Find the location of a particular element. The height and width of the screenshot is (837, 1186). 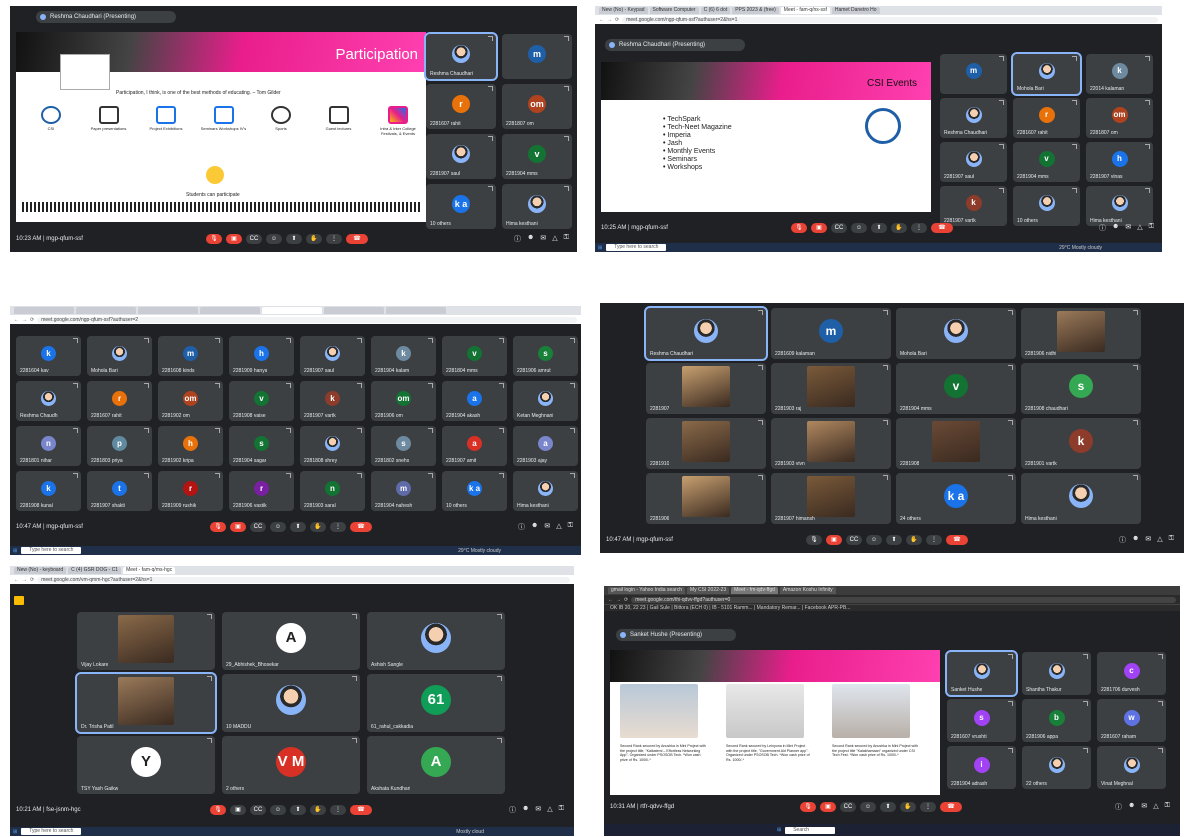

participant-tile: A 29_Abhishek_Bhosekar is located at coordinates (291, 641).